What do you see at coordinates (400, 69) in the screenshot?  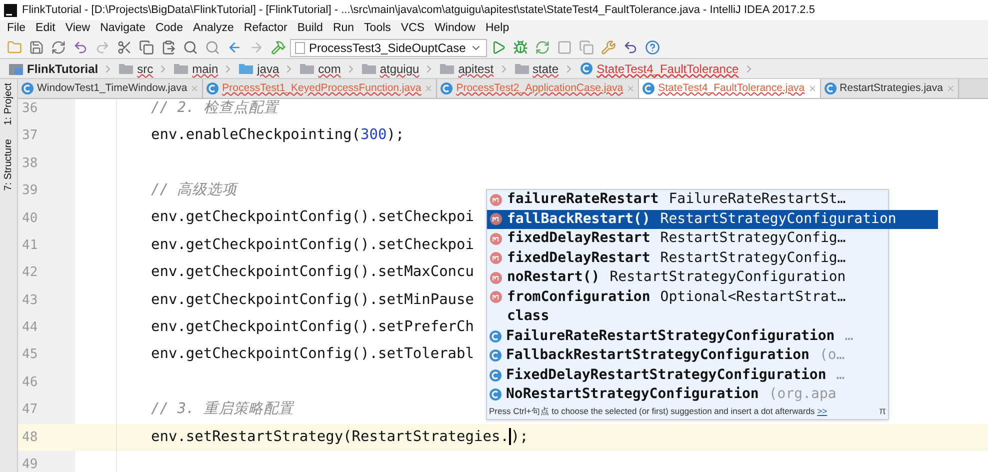 I see `breadcrumb-item: atguigu` at bounding box center [400, 69].